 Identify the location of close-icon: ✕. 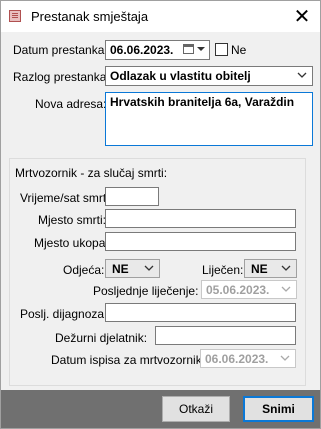
(302, 16).